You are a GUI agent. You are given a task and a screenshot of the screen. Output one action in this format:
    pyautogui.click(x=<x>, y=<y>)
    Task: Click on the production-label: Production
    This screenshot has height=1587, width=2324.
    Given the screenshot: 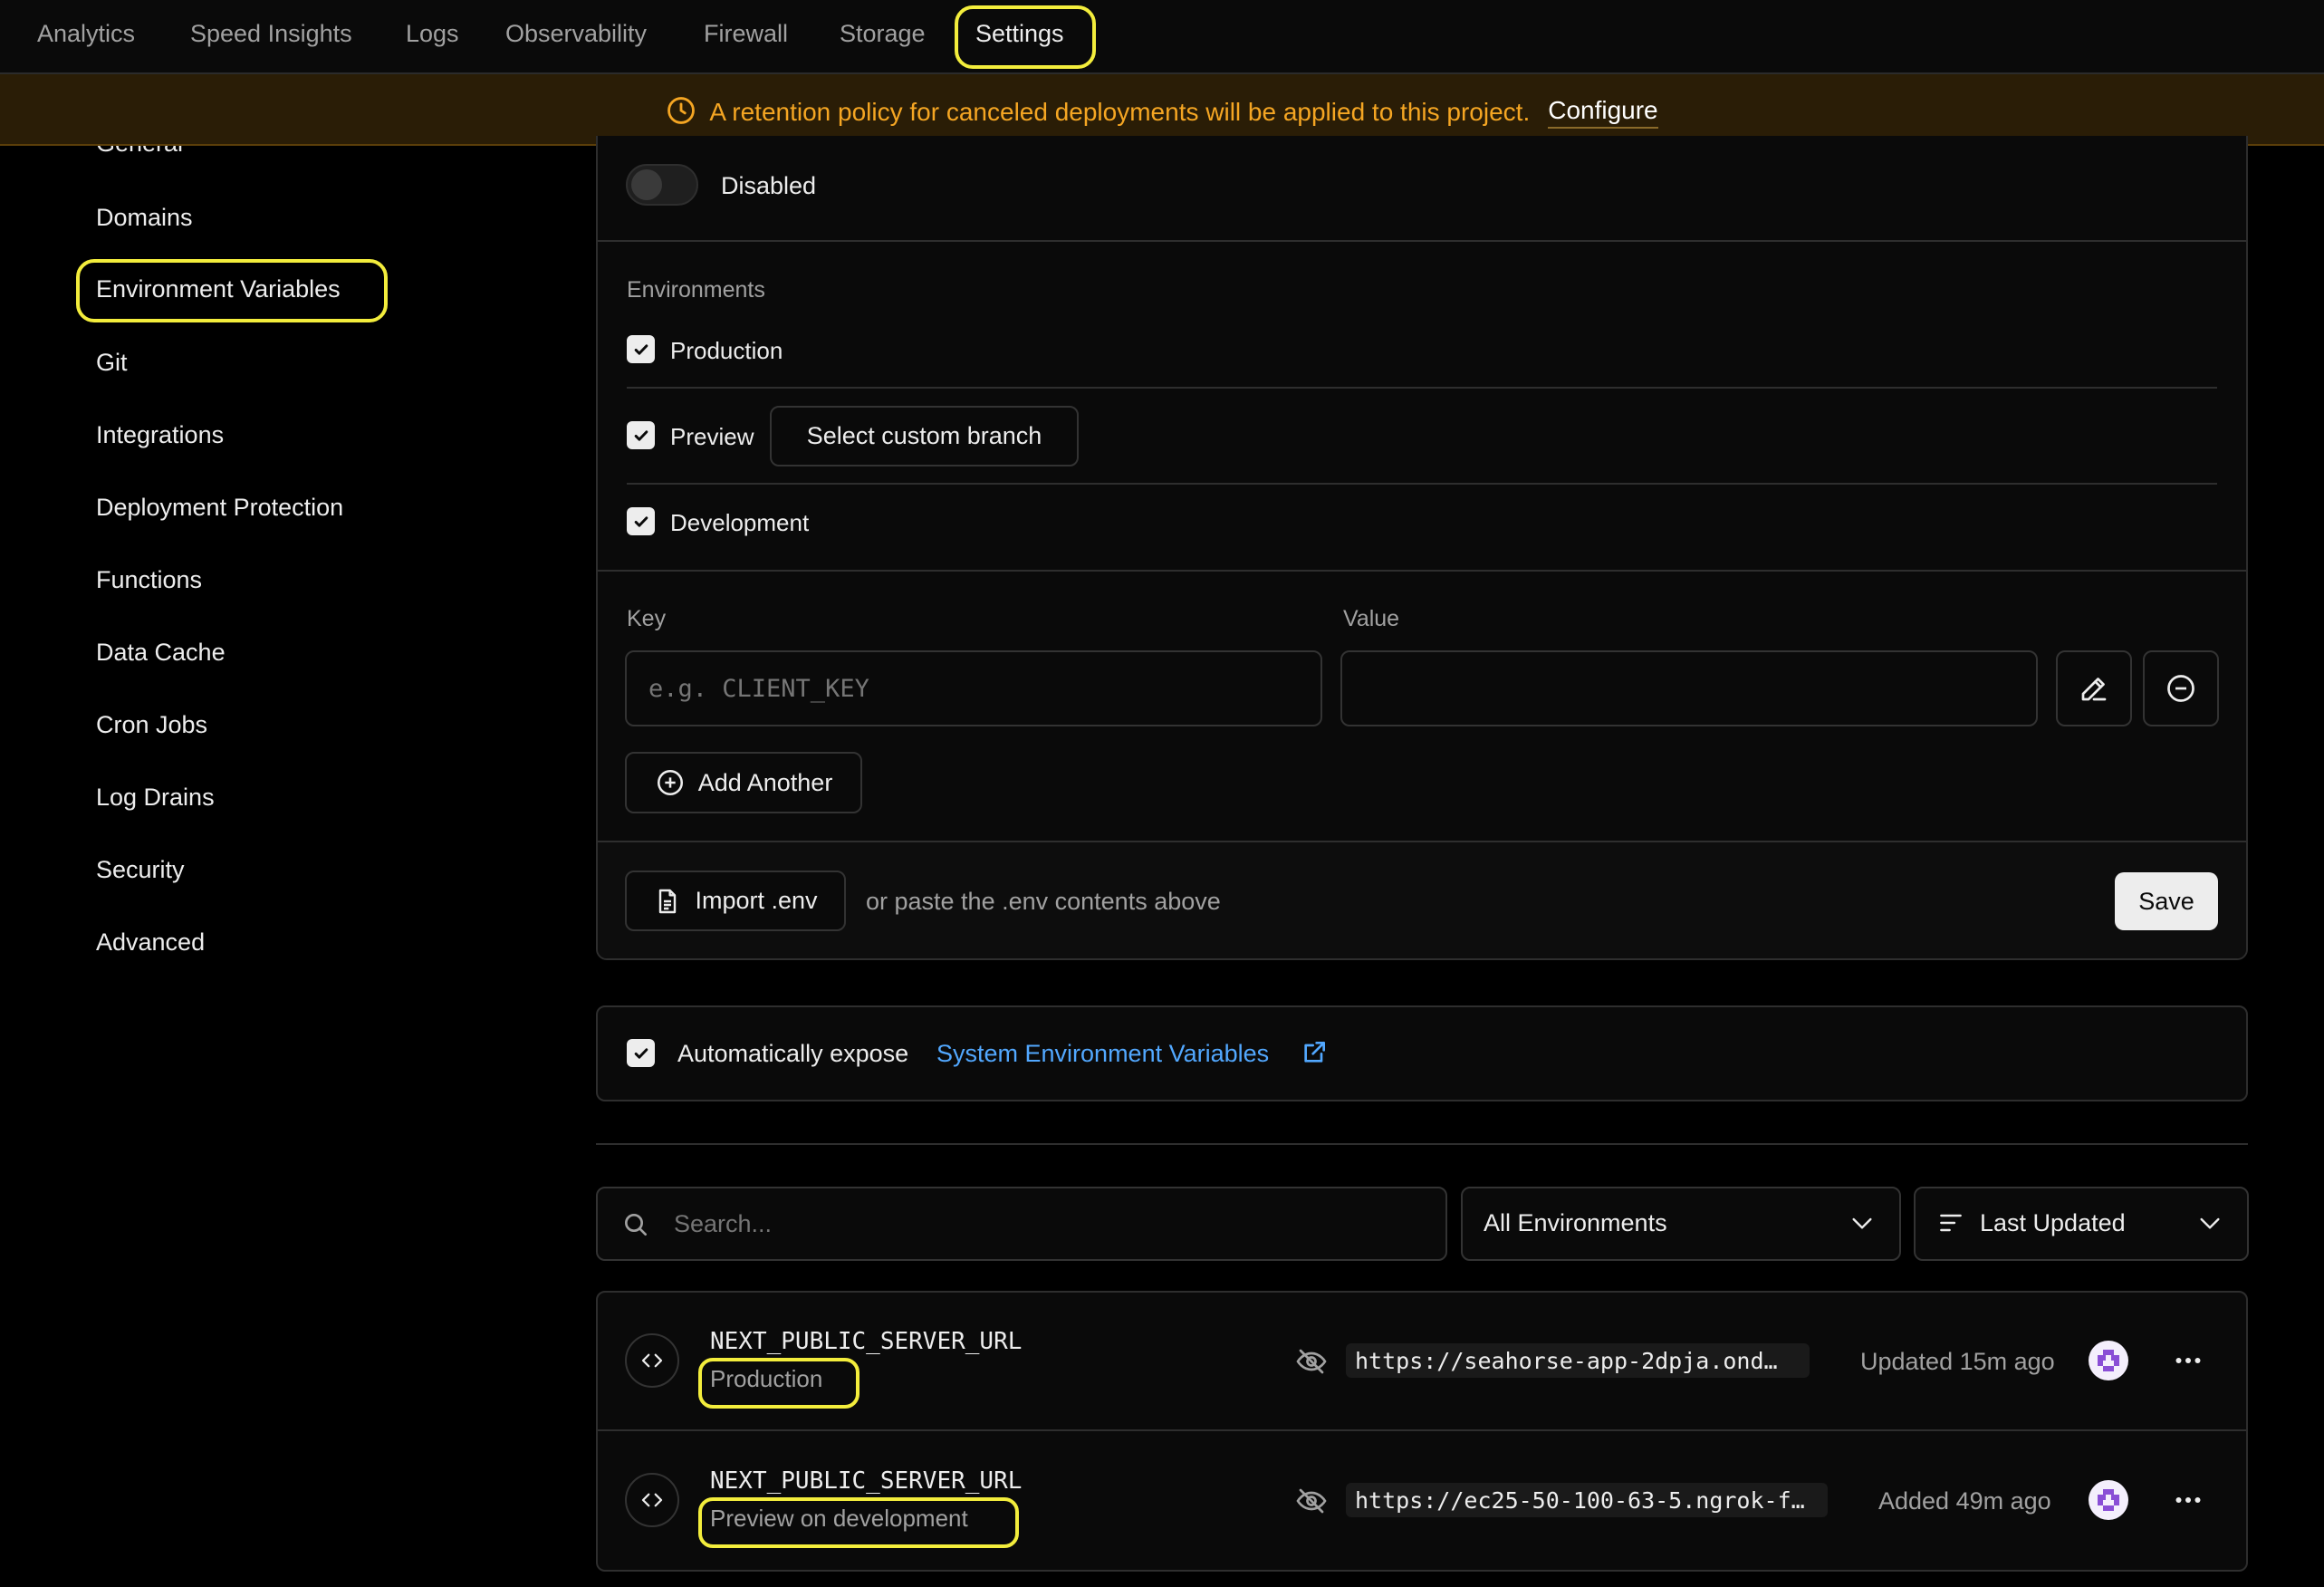 What is the action you would take?
    pyautogui.click(x=726, y=351)
    